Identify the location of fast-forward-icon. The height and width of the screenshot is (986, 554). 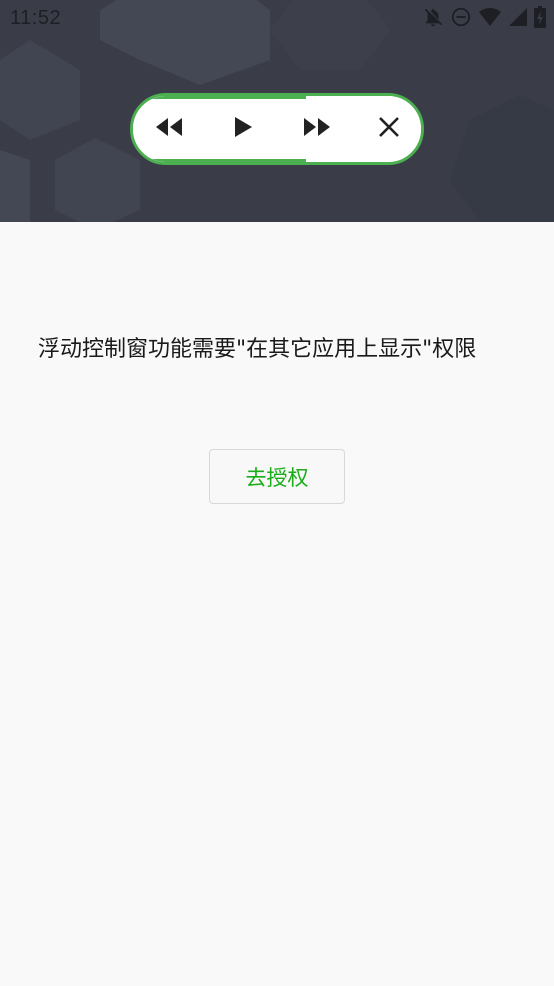
(317, 129).